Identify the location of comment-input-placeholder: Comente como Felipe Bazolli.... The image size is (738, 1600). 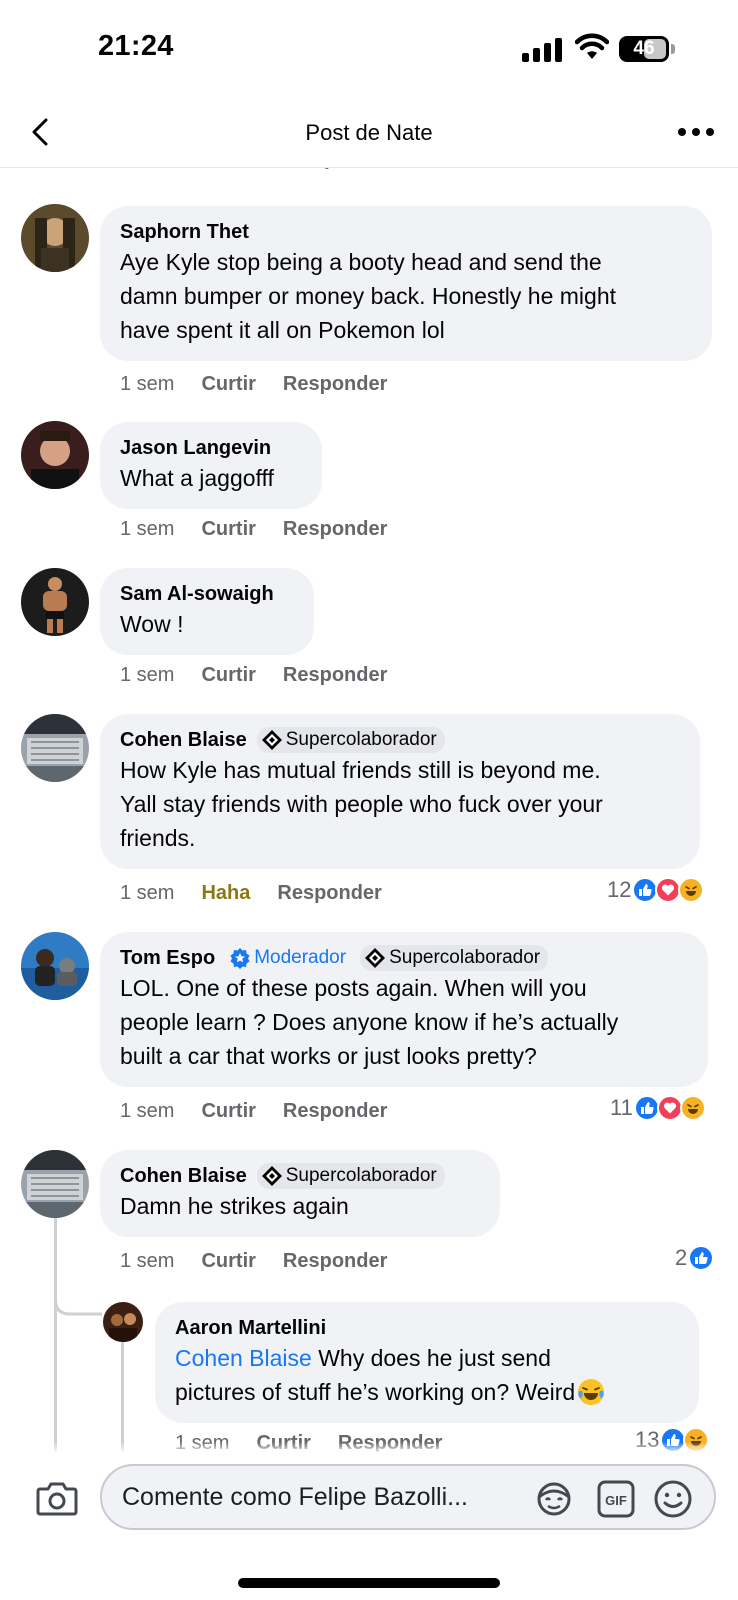
(295, 1497).